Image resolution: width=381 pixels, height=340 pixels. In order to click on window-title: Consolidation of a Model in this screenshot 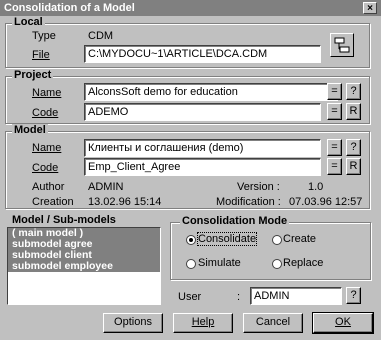, I will do `click(69, 8)`.